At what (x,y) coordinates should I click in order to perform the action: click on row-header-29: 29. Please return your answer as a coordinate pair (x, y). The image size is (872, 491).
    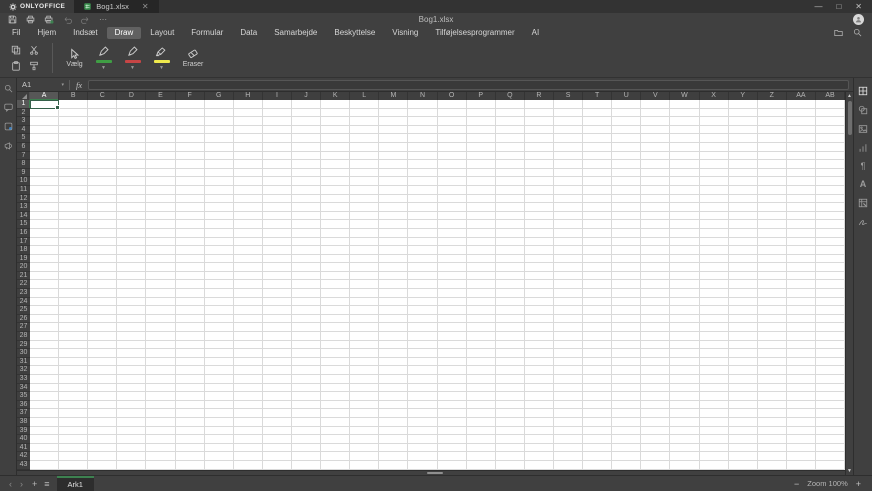
    Looking at the image, I should click on (23, 345).